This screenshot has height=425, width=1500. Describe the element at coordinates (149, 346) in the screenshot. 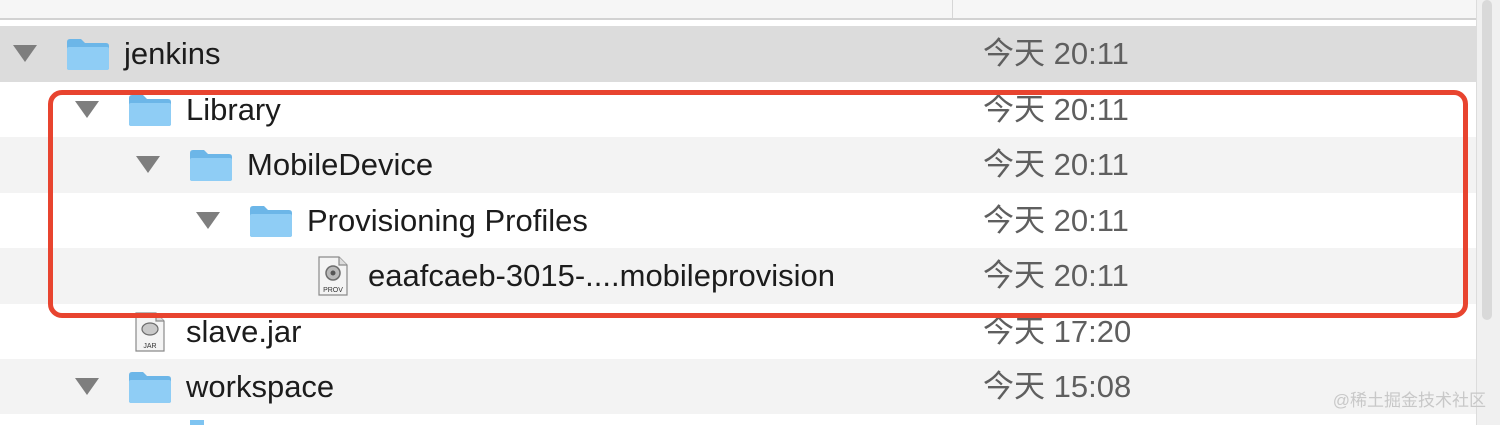

I see `file-icon-label: JAR` at that location.